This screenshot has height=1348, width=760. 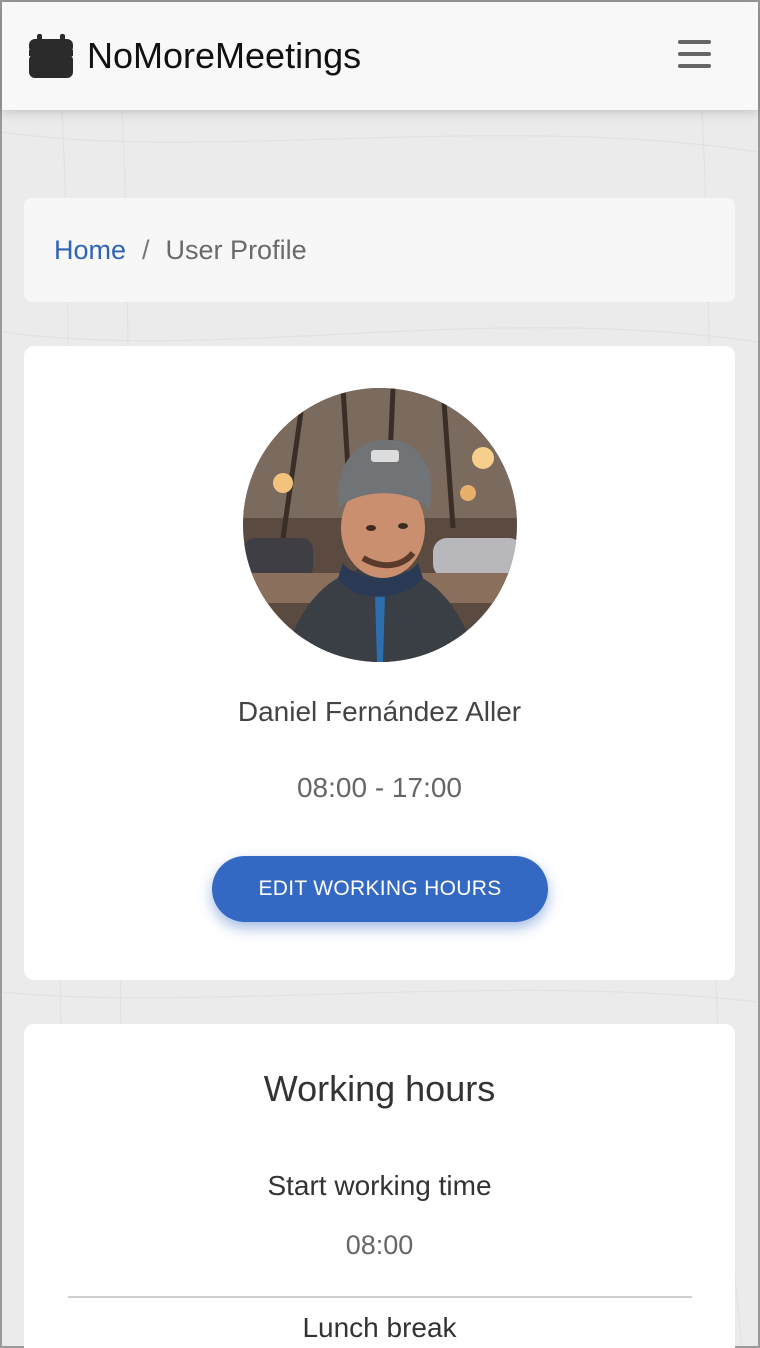 I want to click on working-hours-title: Working hours, so click(x=379, y=1088).